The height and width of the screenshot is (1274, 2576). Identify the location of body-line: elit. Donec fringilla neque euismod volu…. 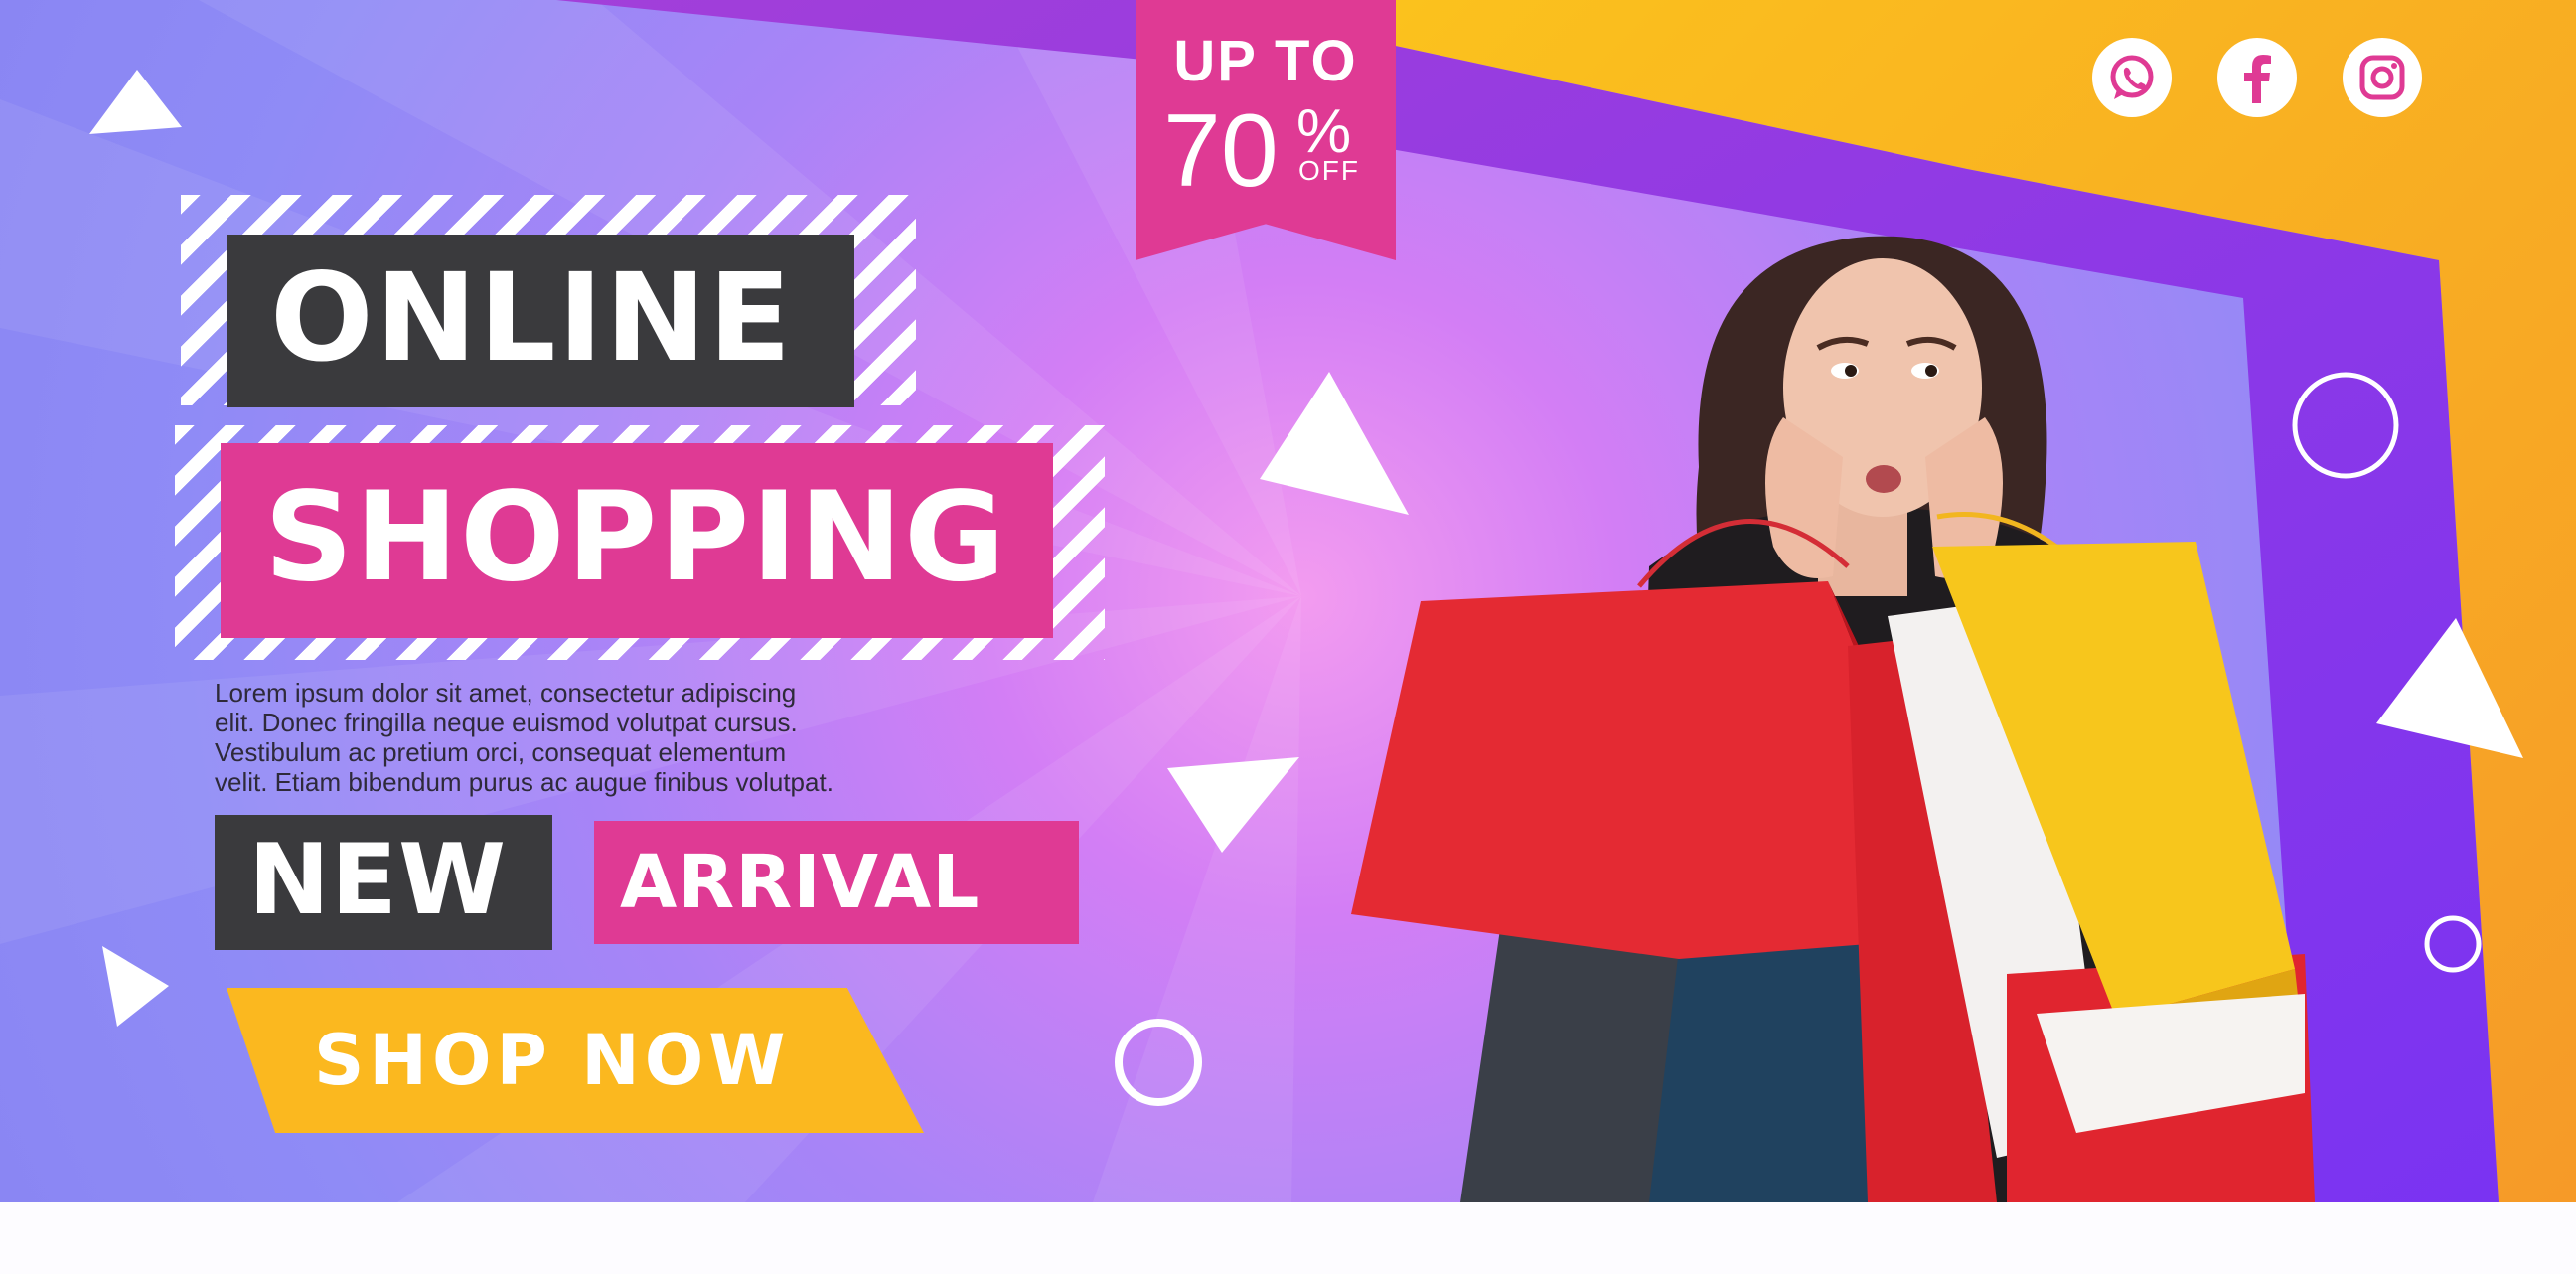
(507, 722).